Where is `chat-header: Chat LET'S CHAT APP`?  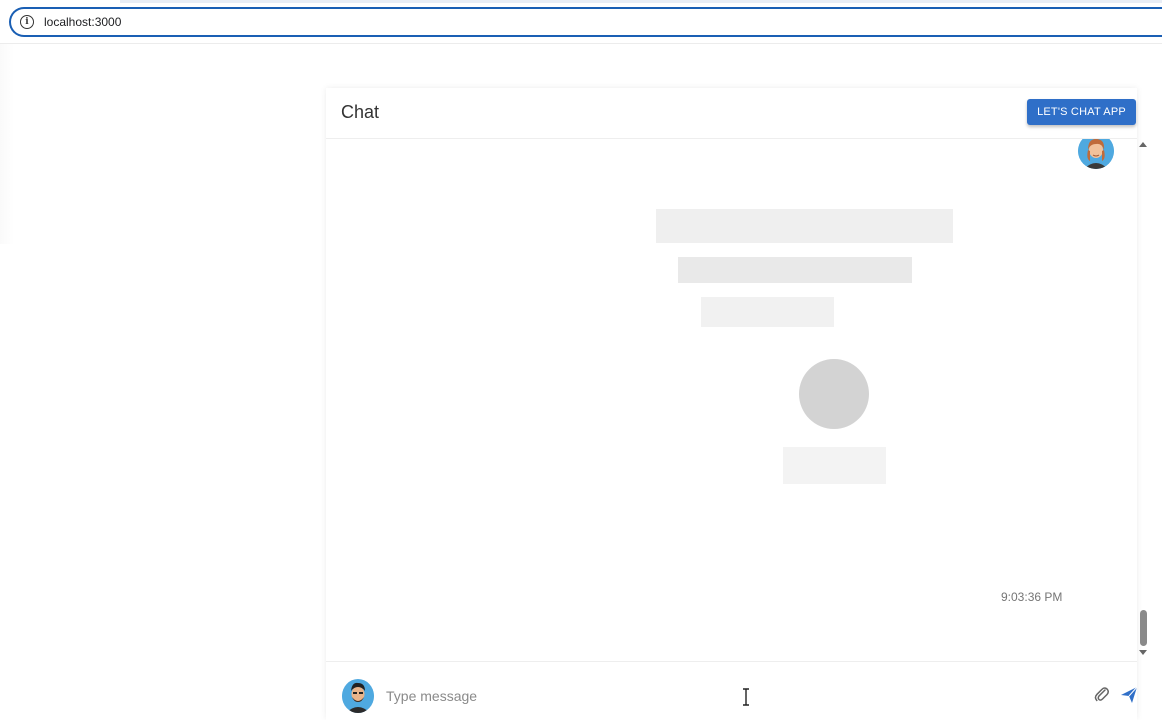
chat-header: Chat LET'S CHAT APP is located at coordinates (731, 113).